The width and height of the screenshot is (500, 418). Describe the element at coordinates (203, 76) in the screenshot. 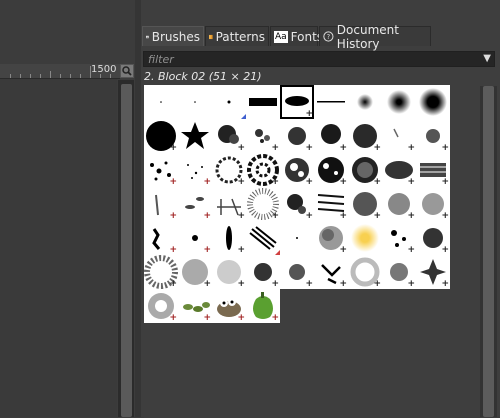

I see `selected-brush-name: 2. Block 02 (51 × 21)` at that location.